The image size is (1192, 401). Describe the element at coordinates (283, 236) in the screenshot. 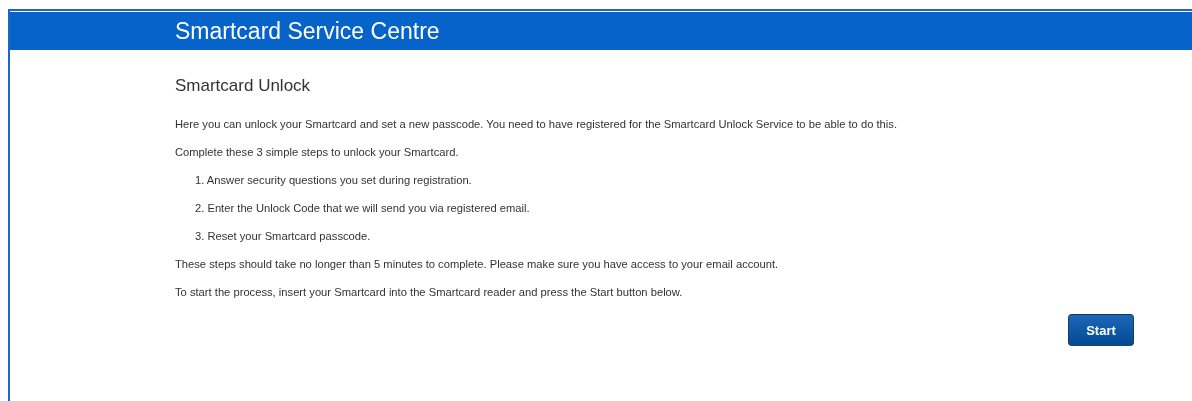

I see `step-item: 3. Reset your Smartcard passcode.` at that location.